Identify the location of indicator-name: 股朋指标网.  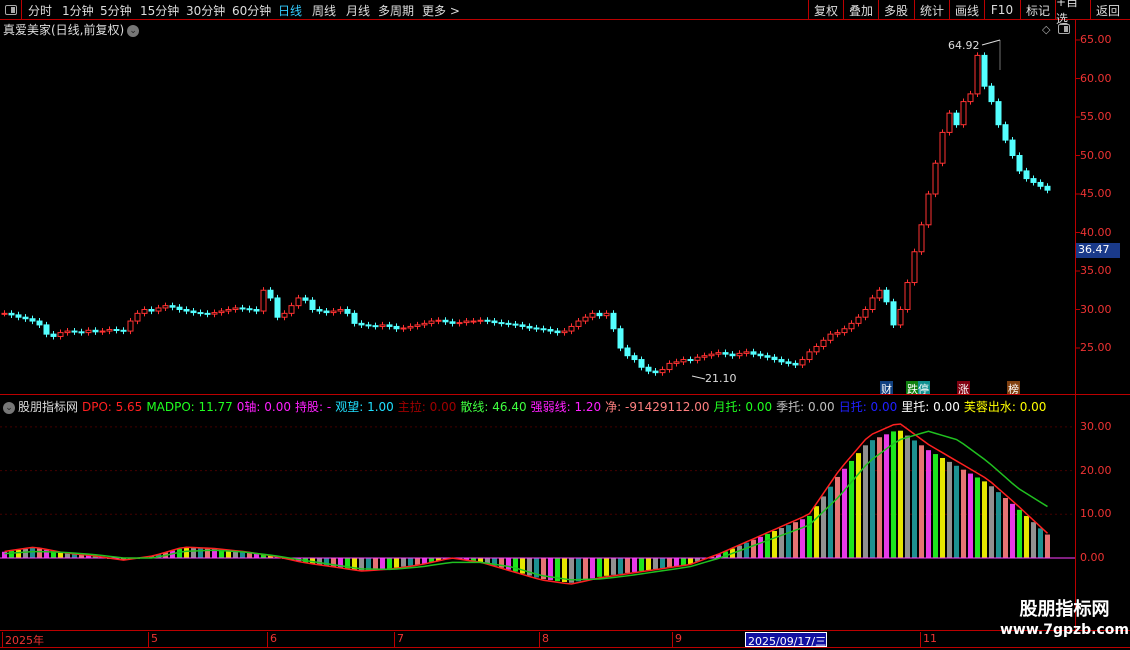
(48, 407).